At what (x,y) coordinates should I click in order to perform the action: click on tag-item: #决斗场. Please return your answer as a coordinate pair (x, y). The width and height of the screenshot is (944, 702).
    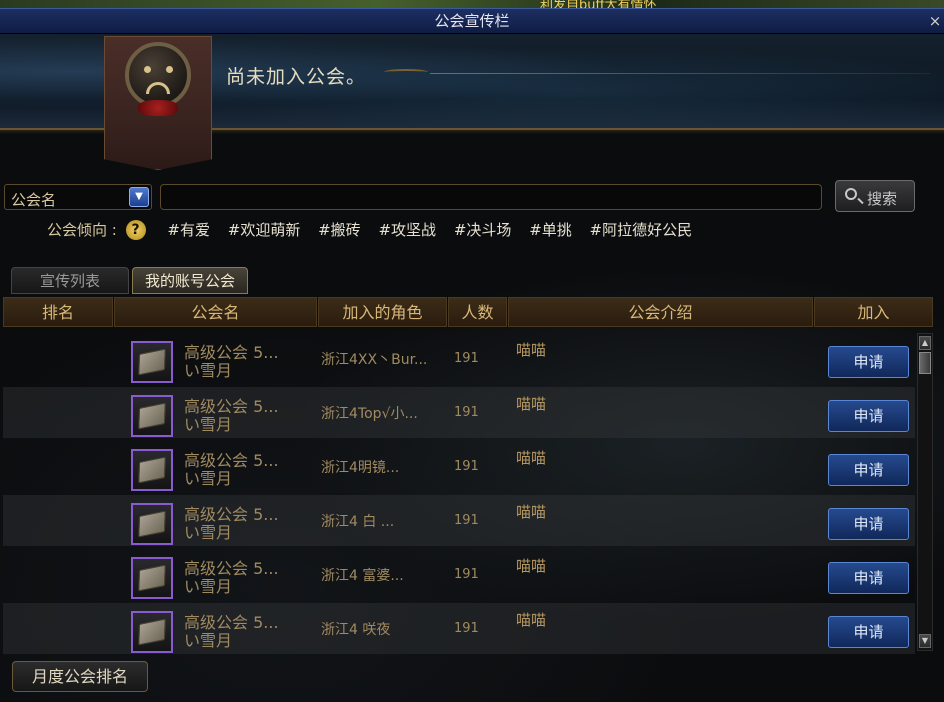
    Looking at the image, I should click on (483, 229).